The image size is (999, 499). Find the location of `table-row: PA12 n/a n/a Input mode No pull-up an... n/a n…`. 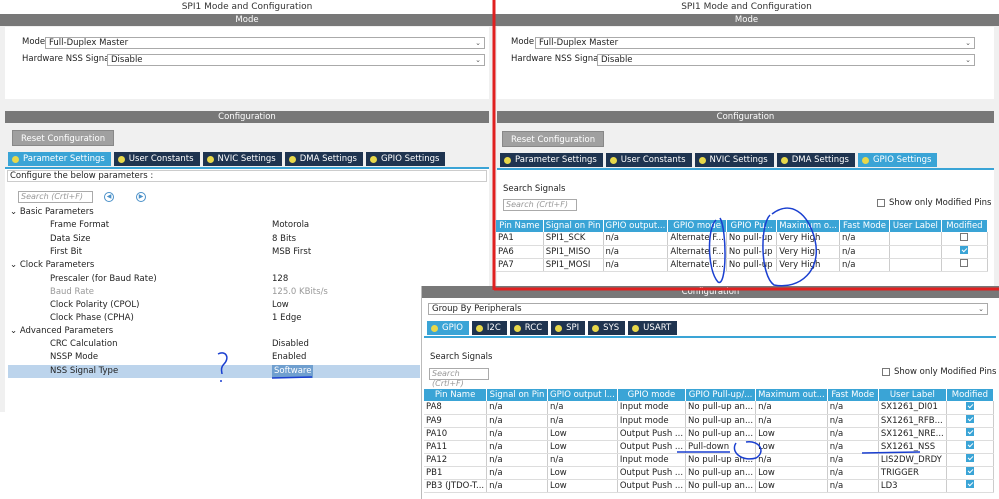

table-row: PA12 n/a n/a Input mode No pull-up an... n/a n… is located at coordinates (709, 460).